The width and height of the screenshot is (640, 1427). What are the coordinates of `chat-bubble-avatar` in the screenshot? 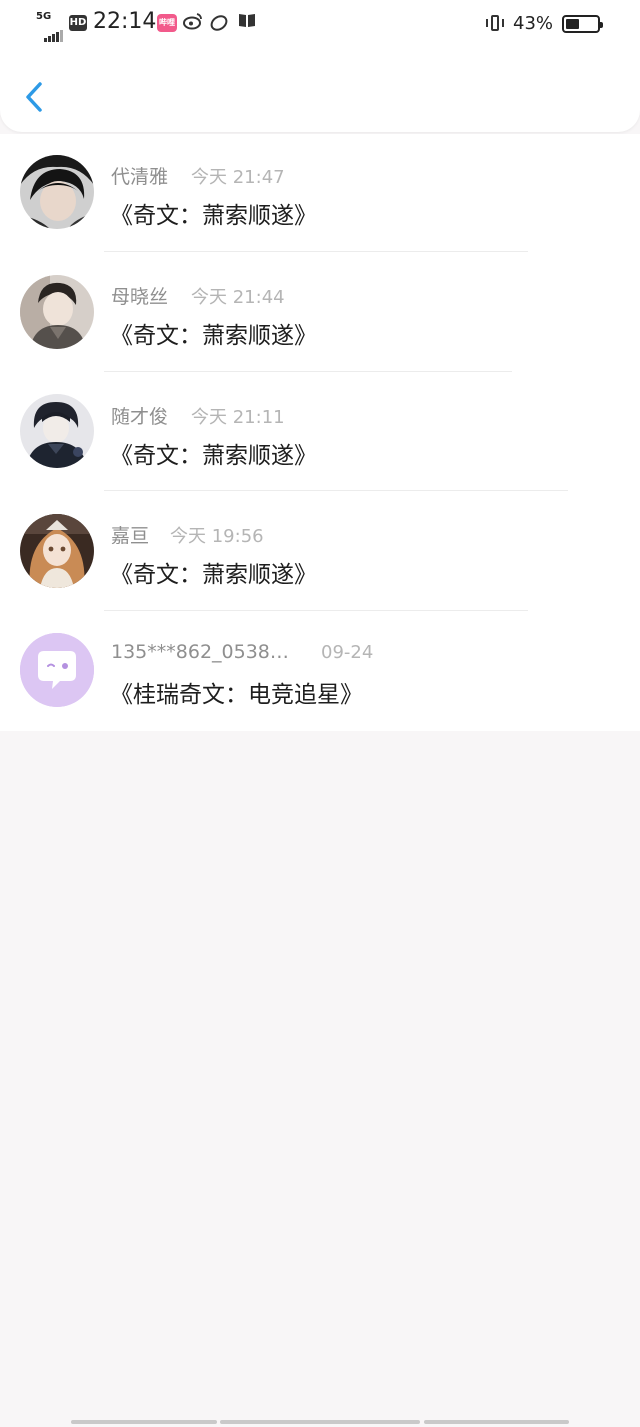 It's located at (57, 670).